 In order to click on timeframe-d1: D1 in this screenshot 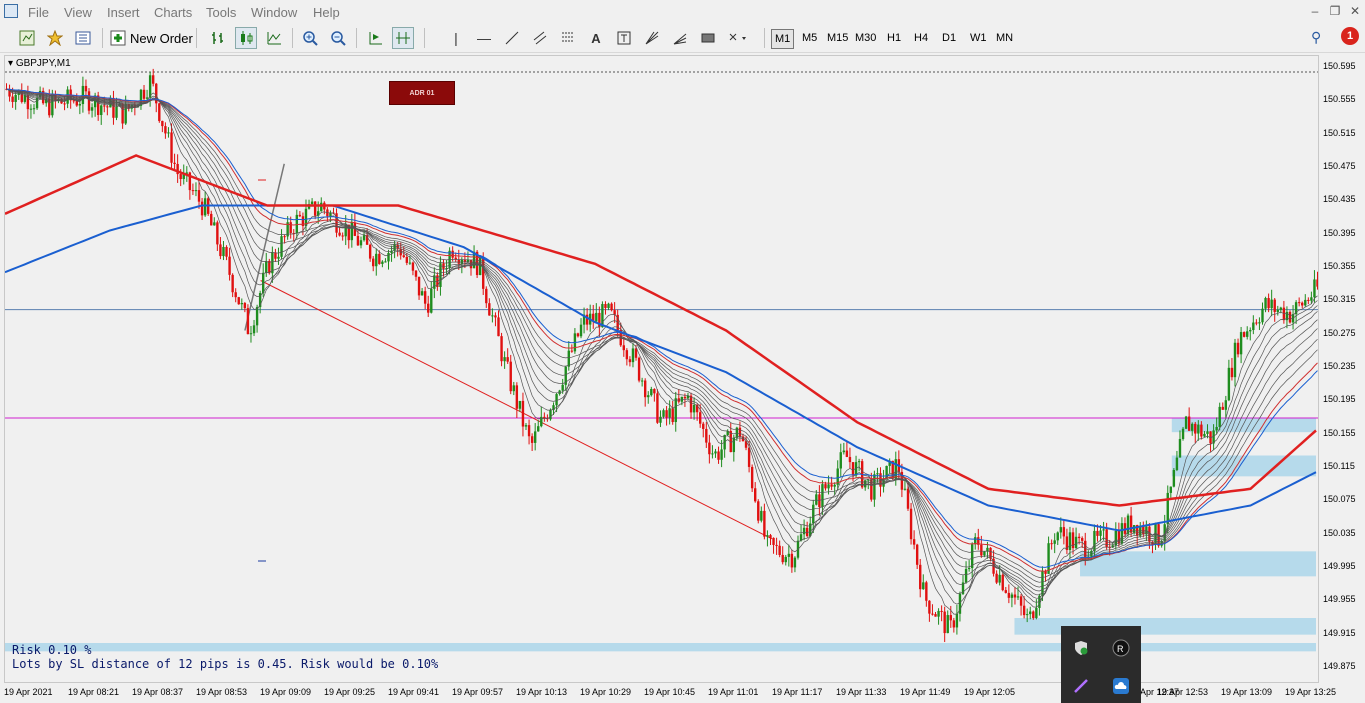, I will do `click(949, 38)`.